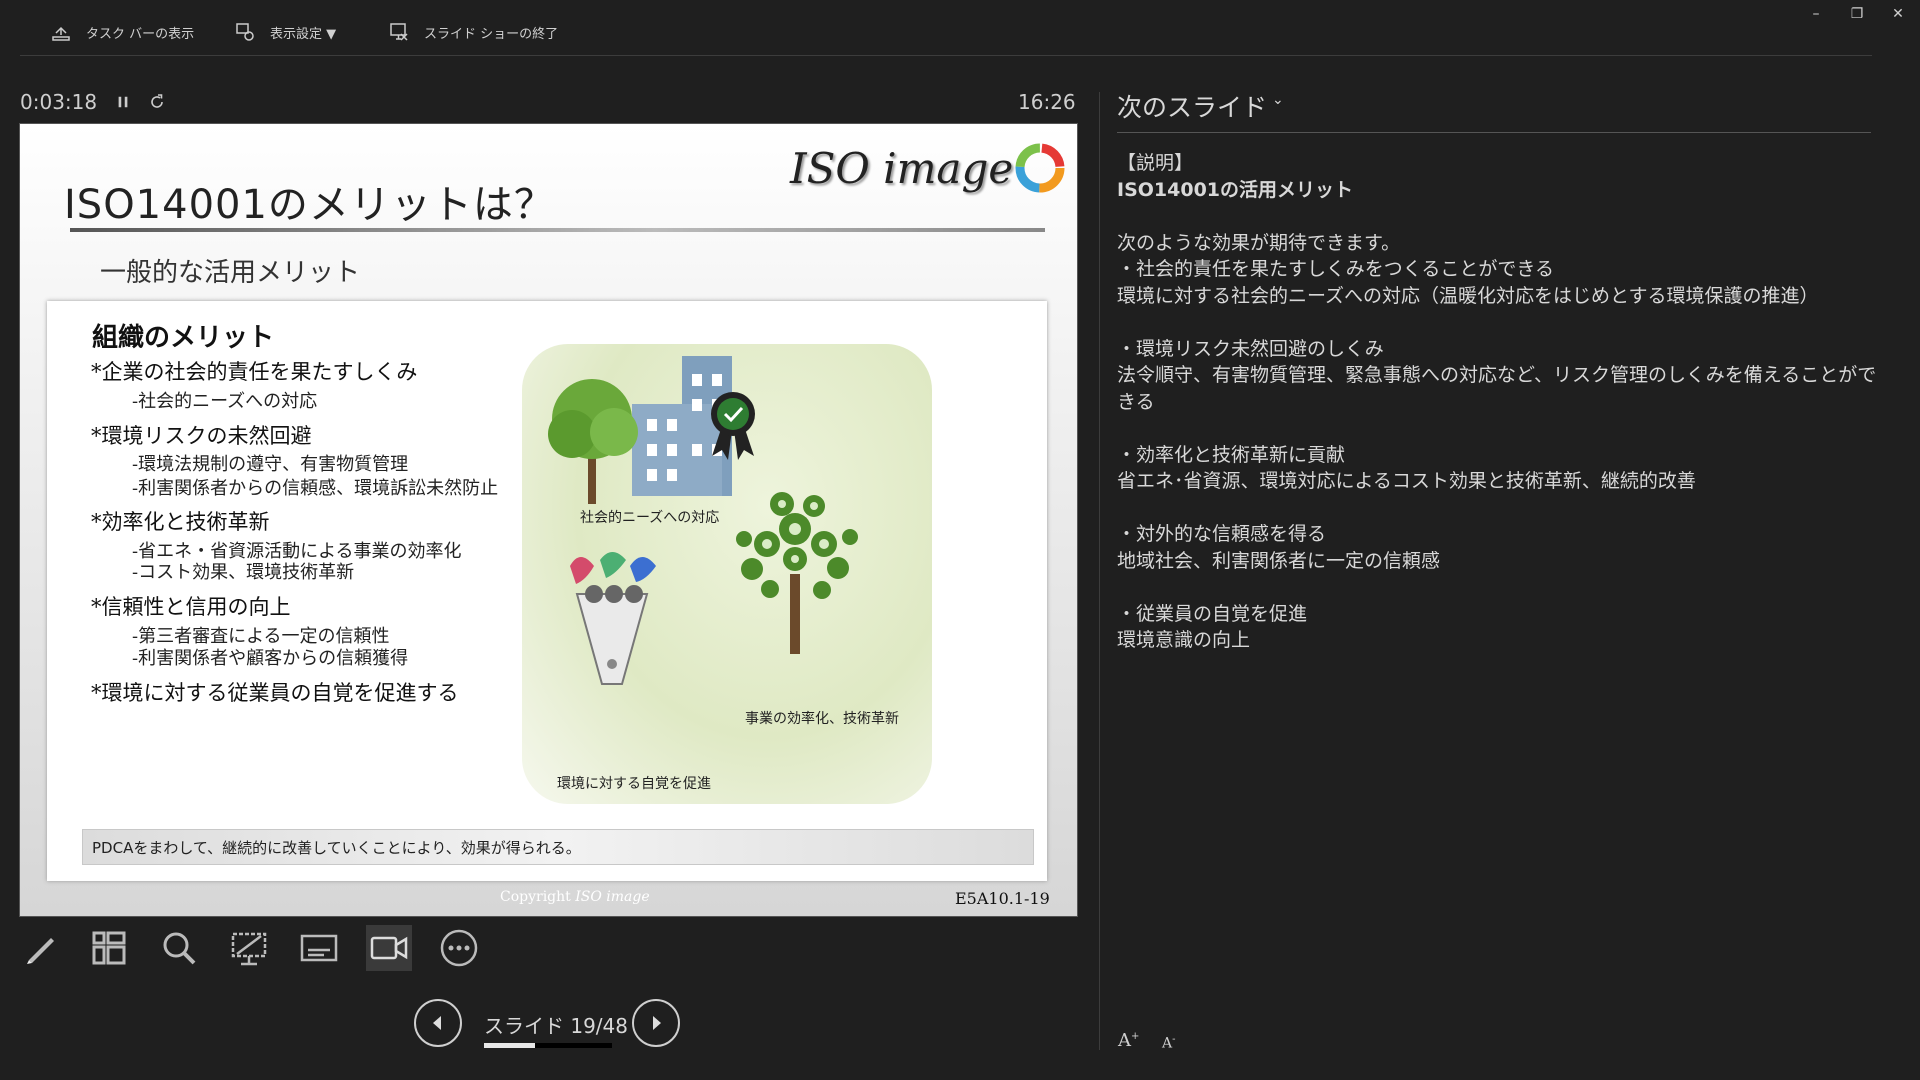 The image size is (1920, 1080). What do you see at coordinates (309, 205) in the screenshot?
I see `slide-title: ISO14001のメリットは？` at bounding box center [309, 205].